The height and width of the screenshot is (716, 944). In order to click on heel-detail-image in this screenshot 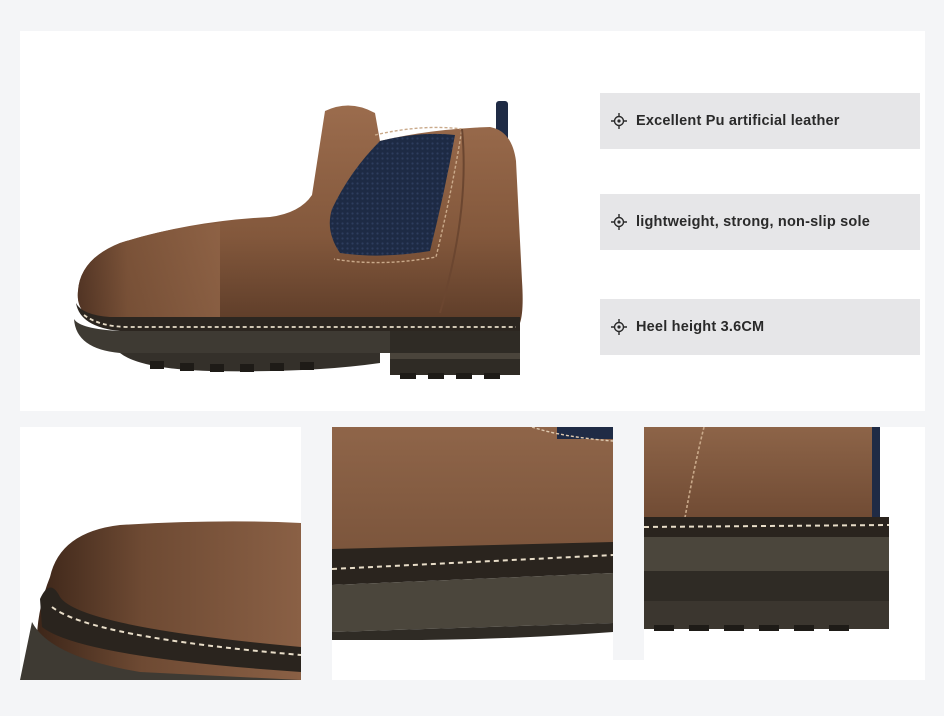, I will do `click(784, 553)`.